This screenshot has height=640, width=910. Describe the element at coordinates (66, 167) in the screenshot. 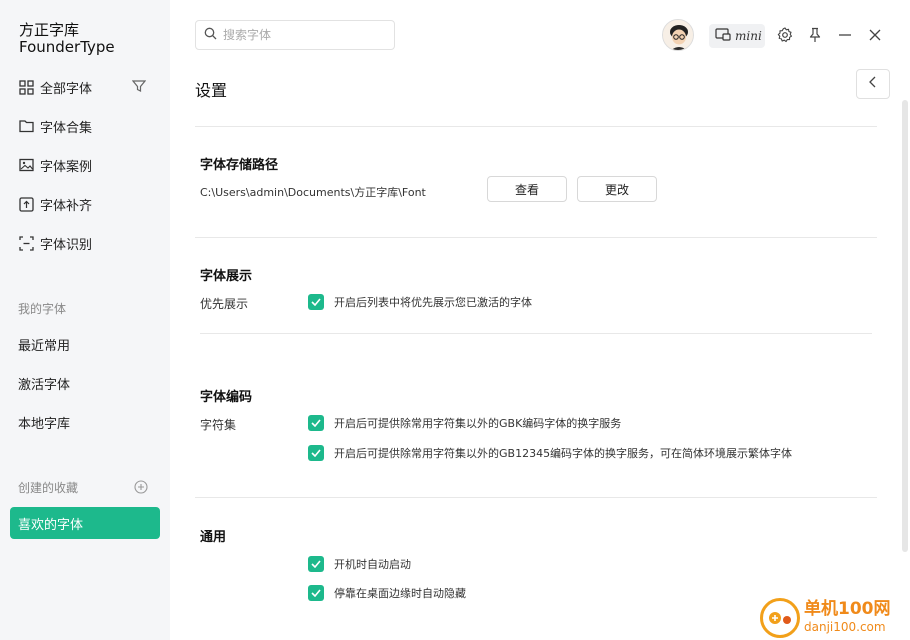

I see `nav-label: 字体案例` at that location.